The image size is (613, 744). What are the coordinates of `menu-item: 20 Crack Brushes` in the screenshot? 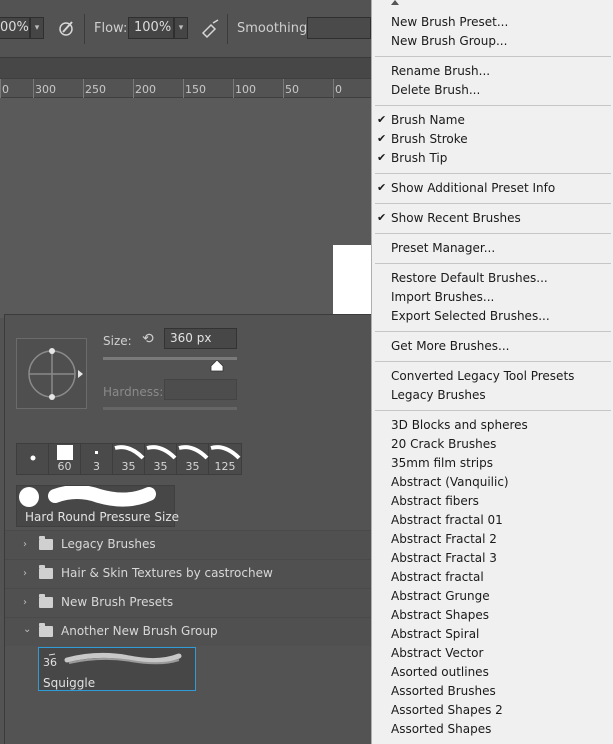 It's located at (443, 444).